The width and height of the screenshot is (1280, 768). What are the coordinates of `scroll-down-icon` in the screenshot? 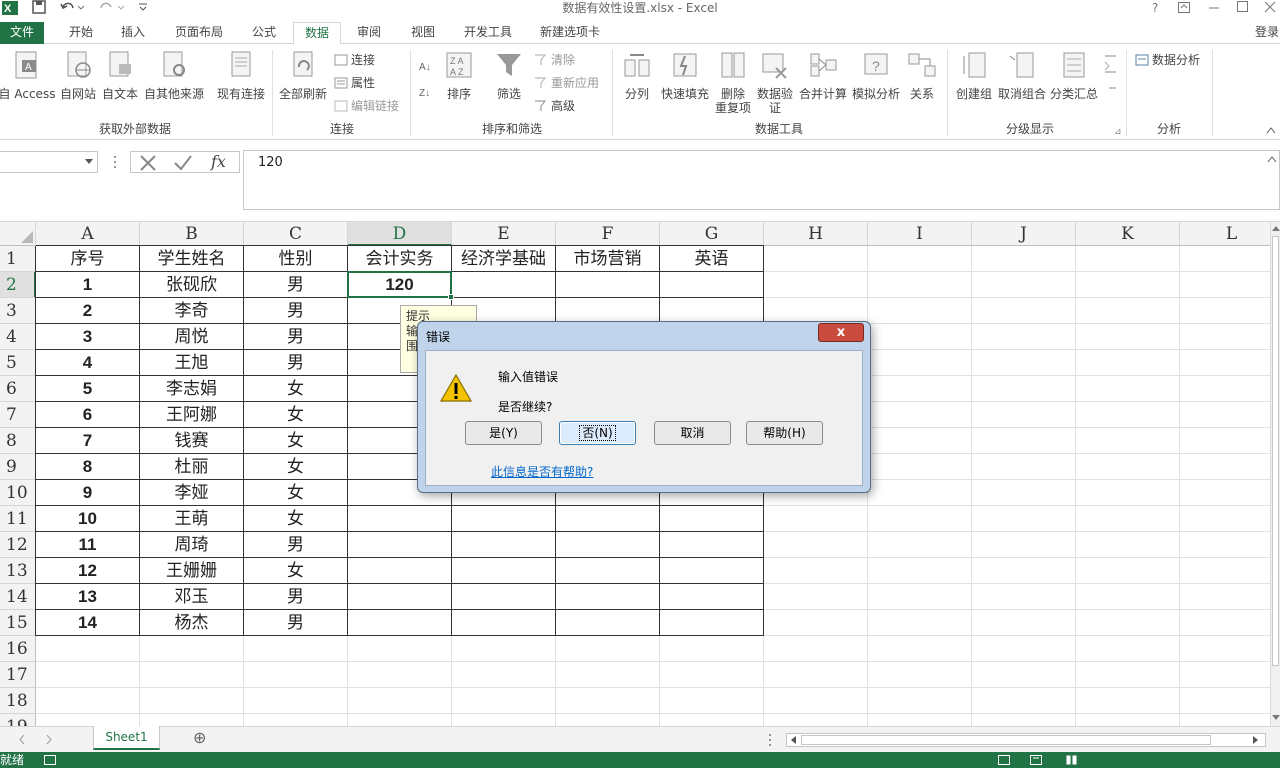 It's located at (1276, 718).